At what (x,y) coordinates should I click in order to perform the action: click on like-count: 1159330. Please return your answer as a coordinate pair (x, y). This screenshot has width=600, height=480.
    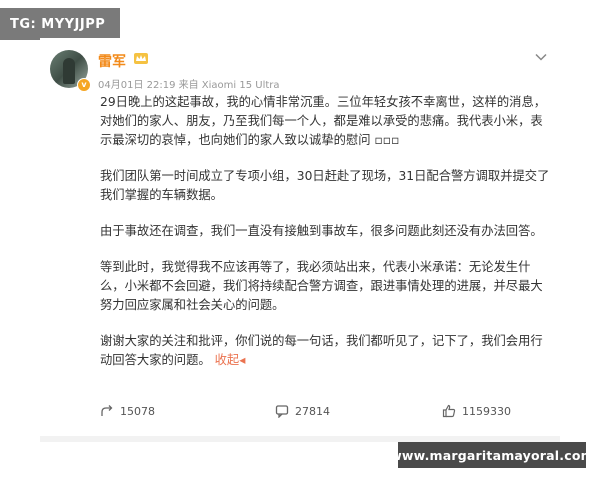
    Looking at the image, I should click on (486, 411).